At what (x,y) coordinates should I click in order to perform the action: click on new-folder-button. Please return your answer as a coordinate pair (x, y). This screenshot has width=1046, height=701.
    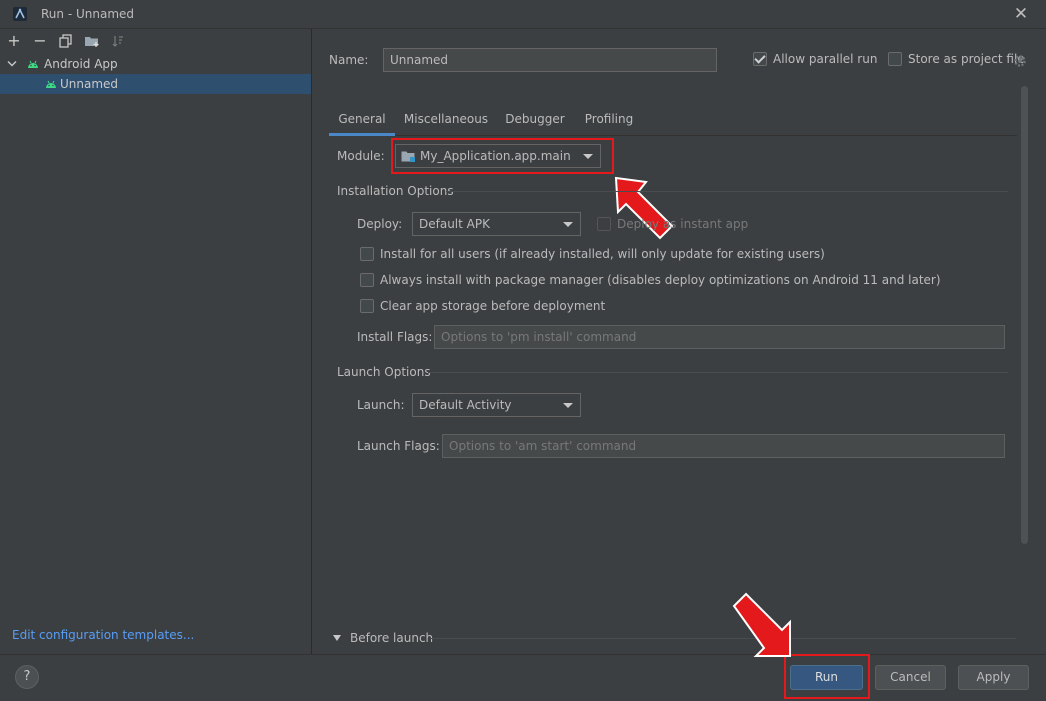
    Looking at the image, I should click on (92, 41).